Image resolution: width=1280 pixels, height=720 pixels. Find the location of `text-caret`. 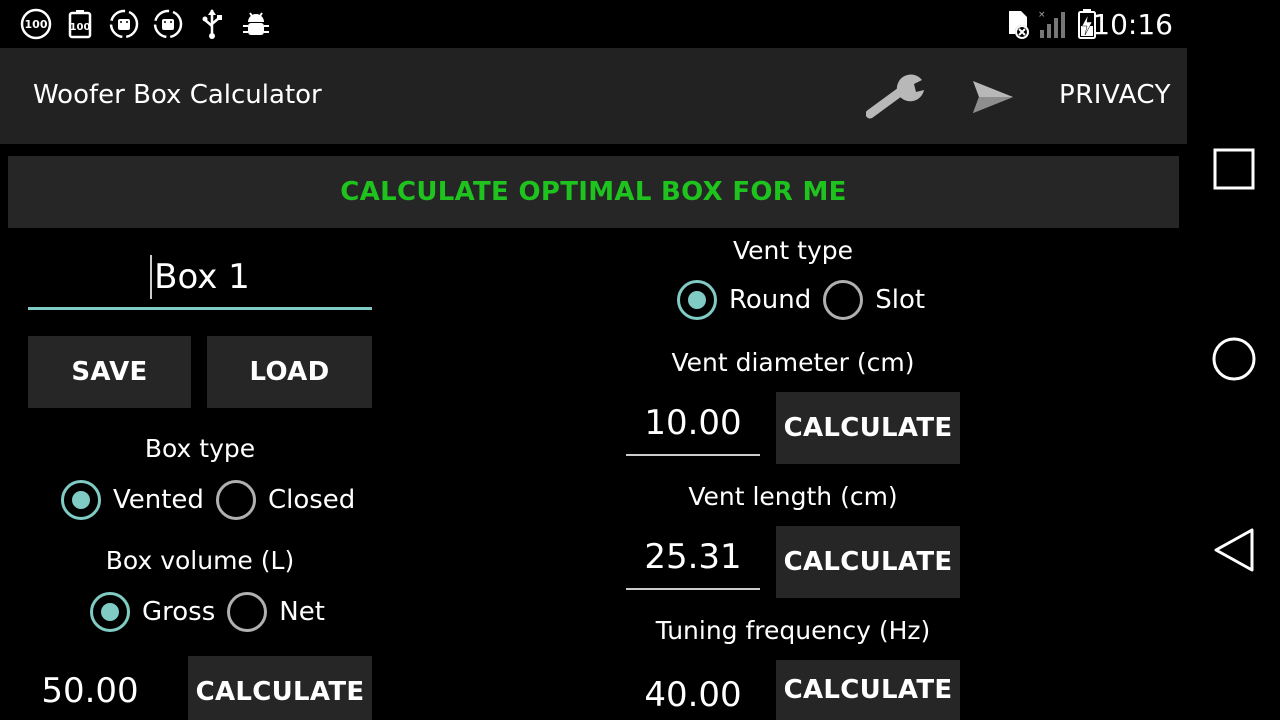

text-caret is located at coordinates (151, 276).